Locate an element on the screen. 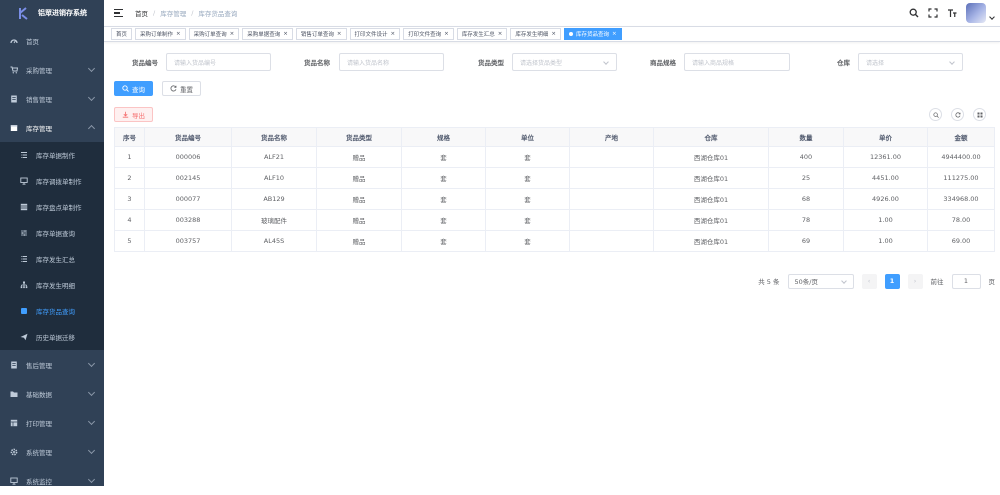  tag-home: 首页 is located at coordinates (122, 34).